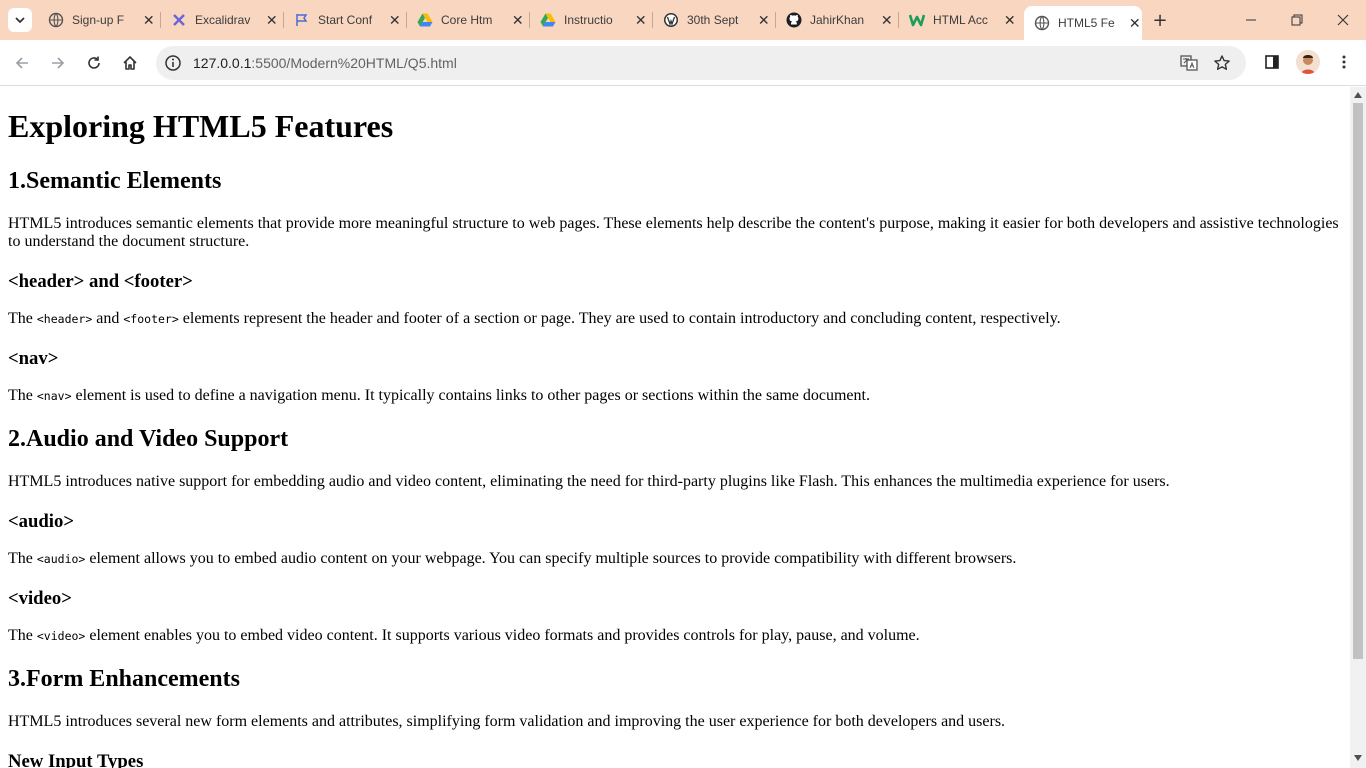 The width and height of the screenshot is (1366, 768). I want to click on translate-icon, so click(1189, 63).